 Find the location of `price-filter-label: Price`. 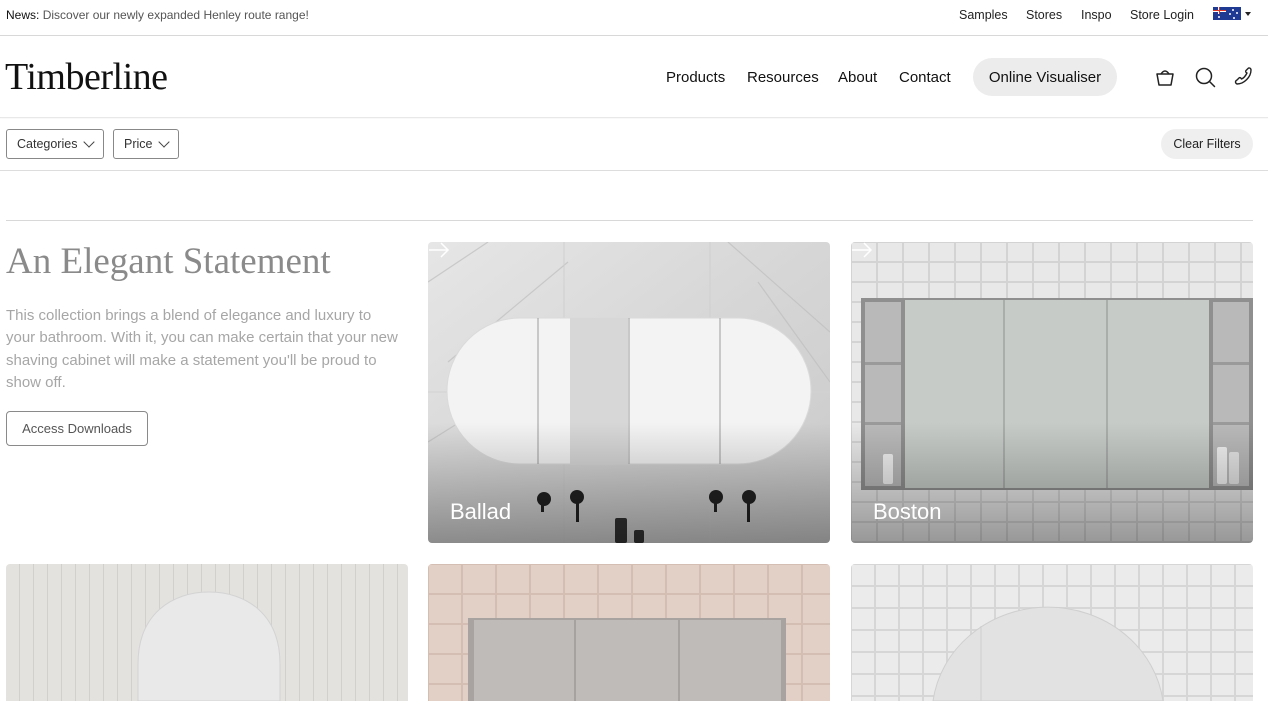

price-filter-label: Price is located at coordinates (138, 144).